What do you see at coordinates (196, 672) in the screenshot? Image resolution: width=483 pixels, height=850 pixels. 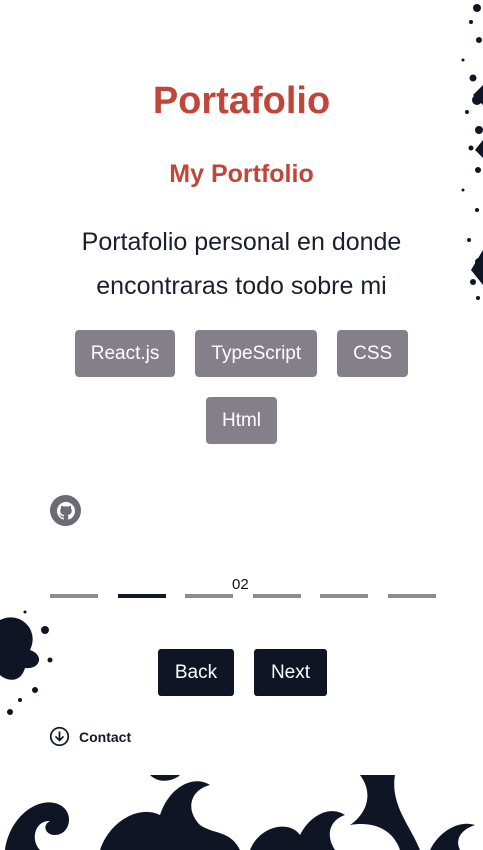 I see `back-button: Back` at bounding box center [196, 672].